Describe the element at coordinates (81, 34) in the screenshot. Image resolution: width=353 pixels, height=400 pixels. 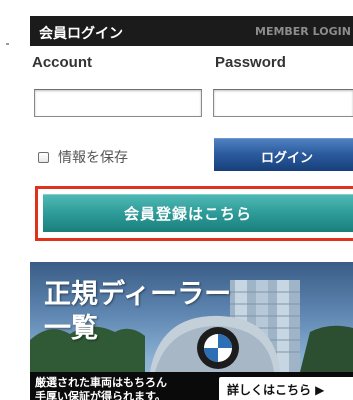
I see `login-title: 会員ログイン` at that location.